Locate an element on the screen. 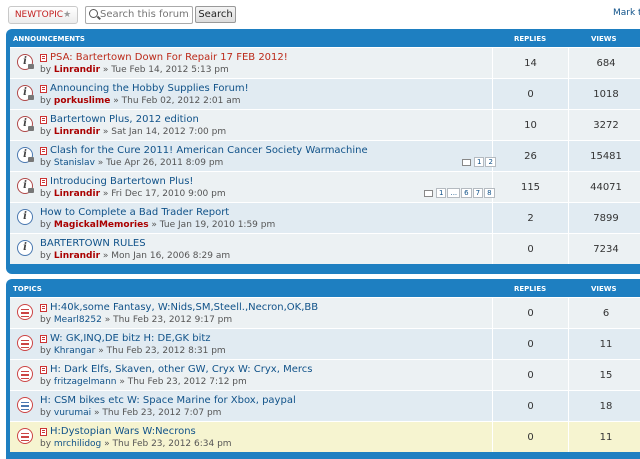  views-count: 6 is located at coordinates (606, 313).